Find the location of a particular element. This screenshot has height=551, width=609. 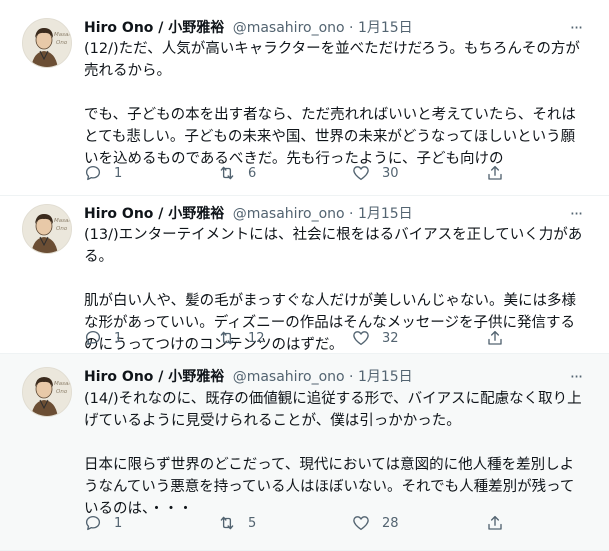

like-count: 32 is located at coordinates (390, 338).